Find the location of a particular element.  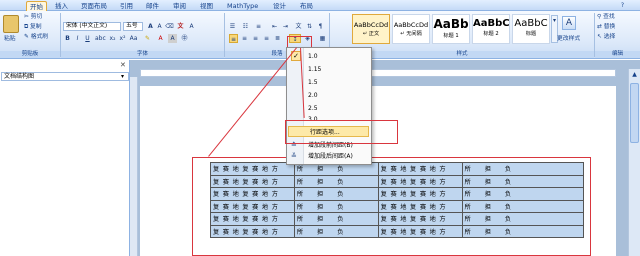

change-styles-label: 更改样式 is located at coordinates (568, 39).